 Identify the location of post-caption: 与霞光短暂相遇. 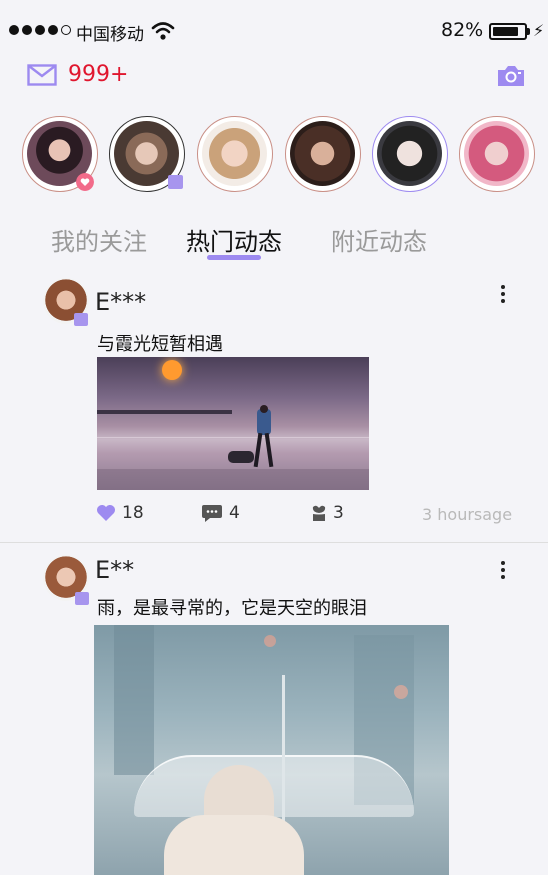
(160, 344).